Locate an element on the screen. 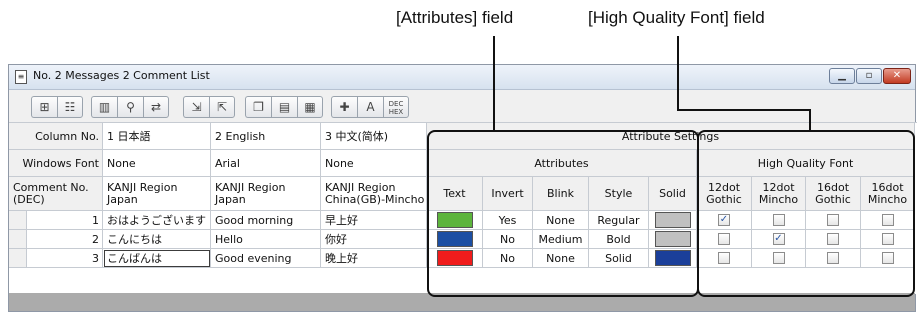 The width and height of the screenshot is (918, 314). copy-button: ❐ is located at coordinates (258, 107).